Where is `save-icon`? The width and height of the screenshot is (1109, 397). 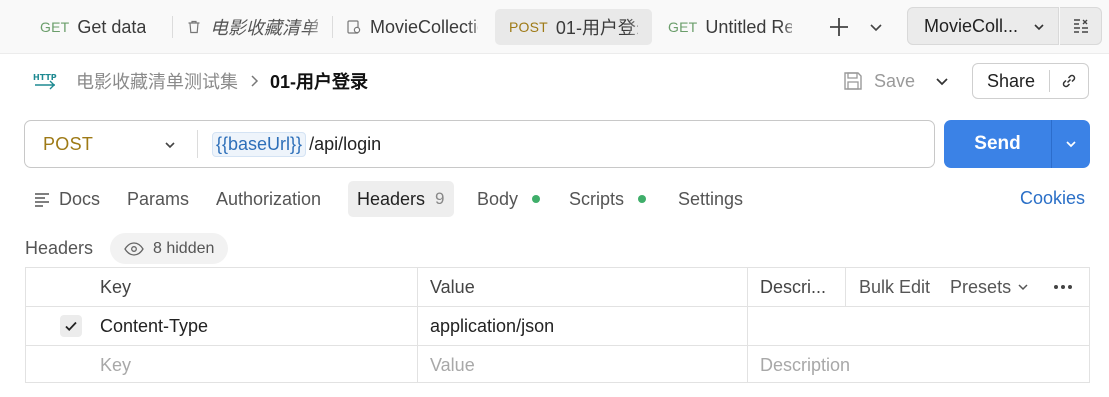
save-icon is located at coordinates (853, 81).